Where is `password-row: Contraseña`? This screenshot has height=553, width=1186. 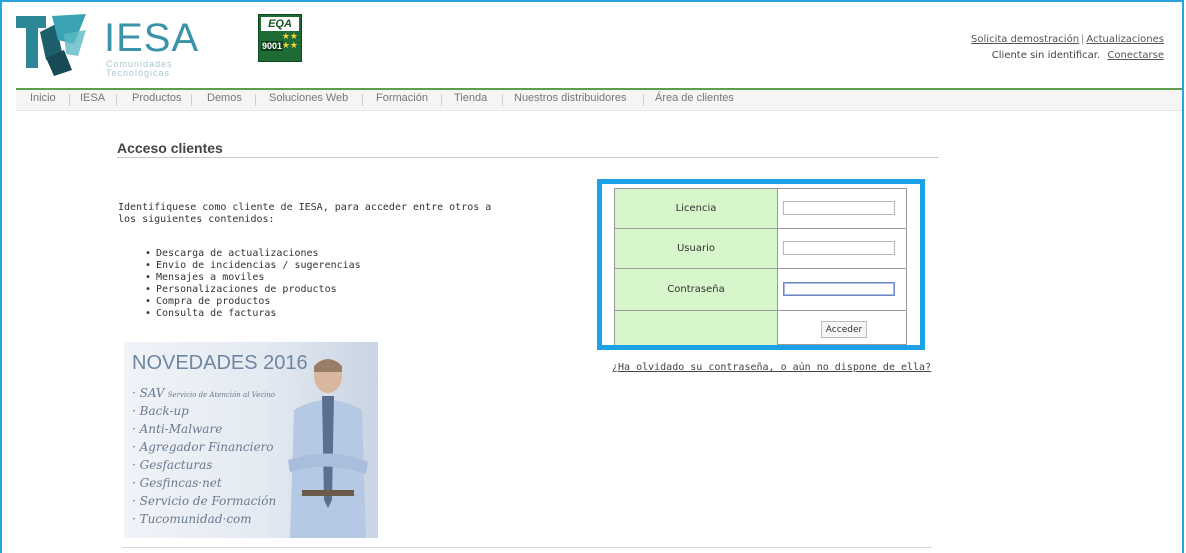 password-row: Contraseña is located at coordinates (760, 290).